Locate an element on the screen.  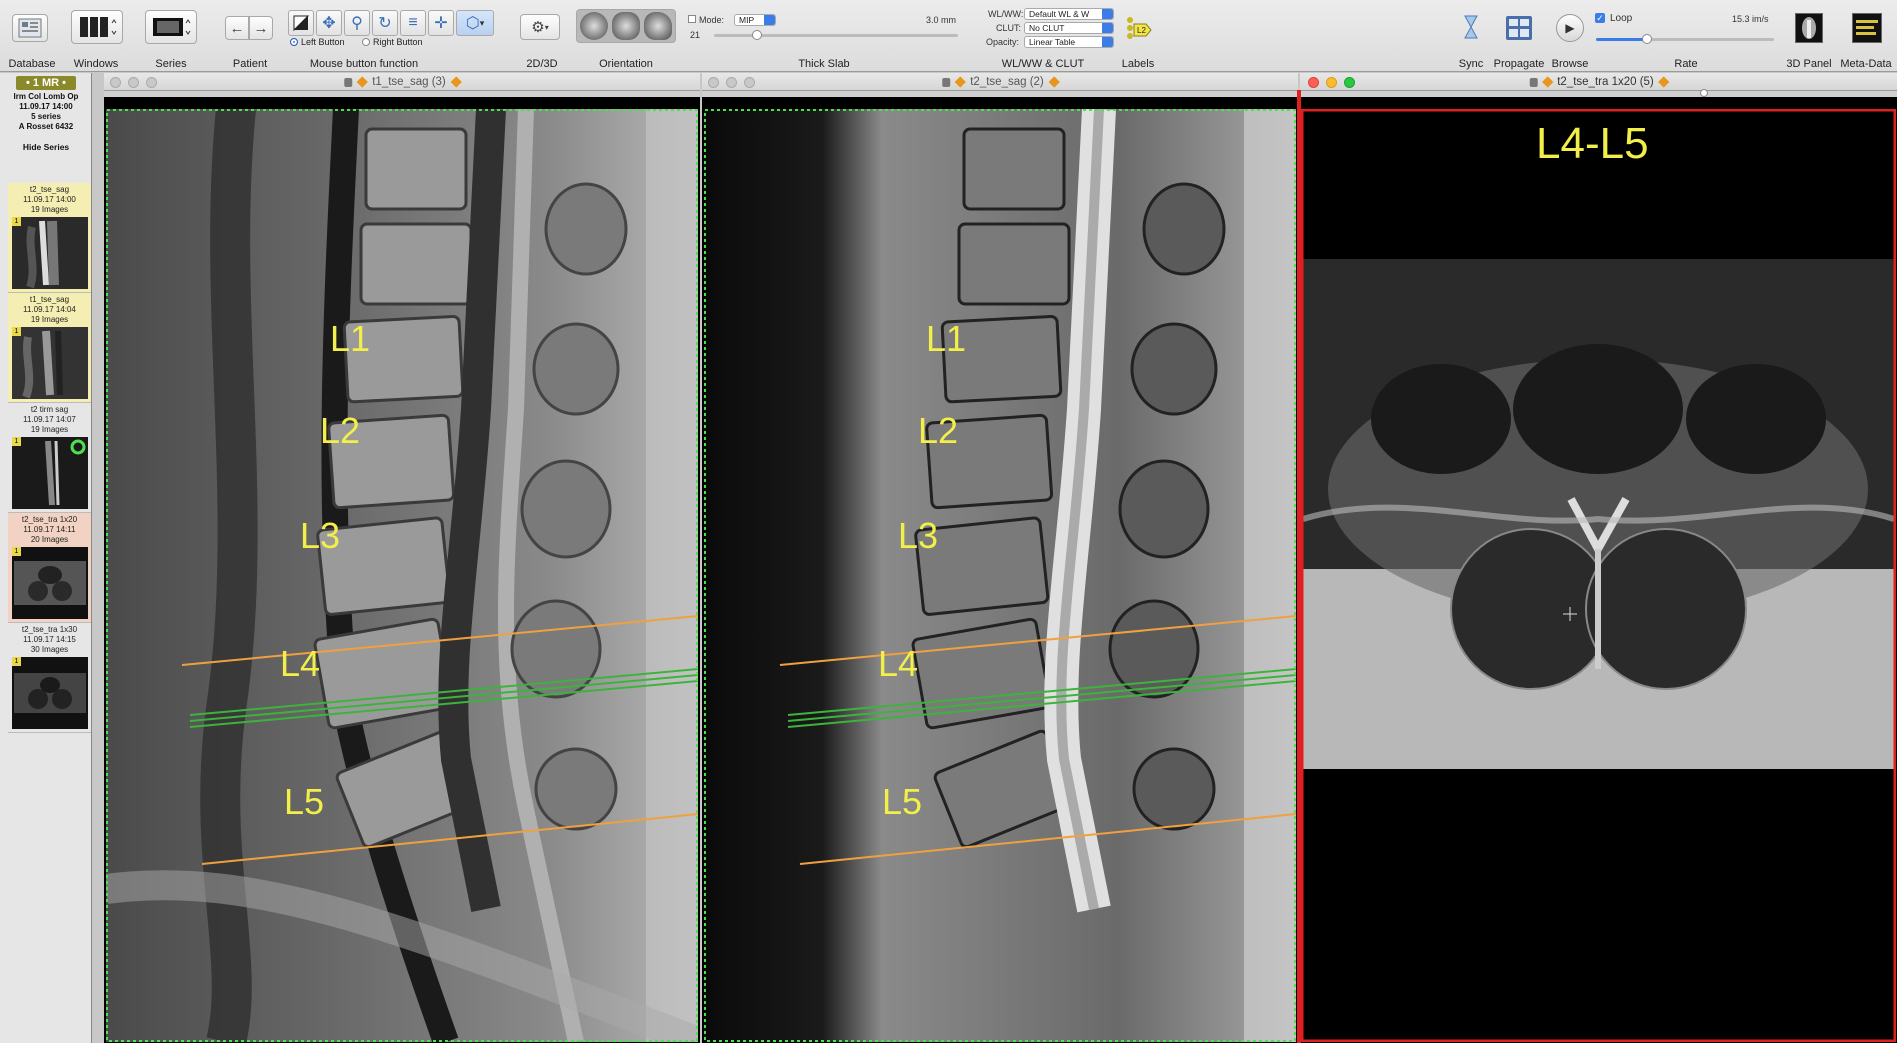
slab-slider is located at coordinates (836, 35).